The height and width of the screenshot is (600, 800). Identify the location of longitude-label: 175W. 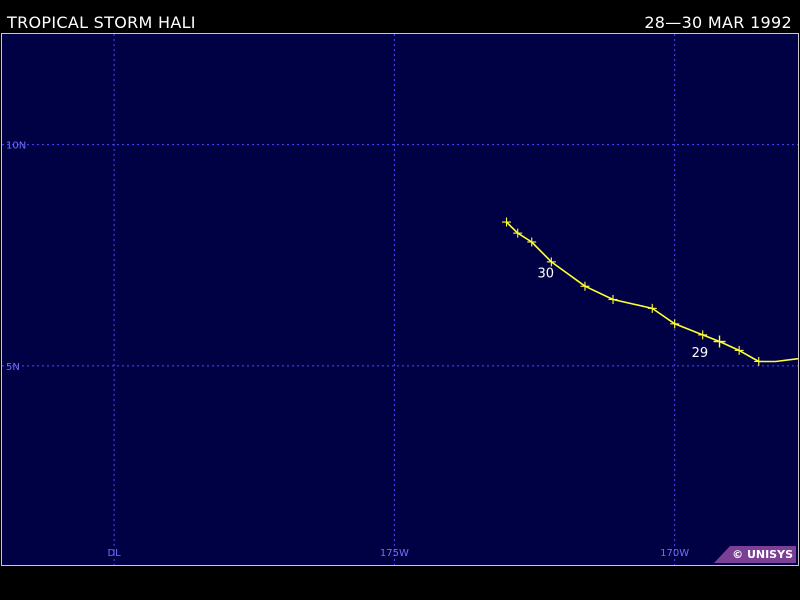
(394, 553).